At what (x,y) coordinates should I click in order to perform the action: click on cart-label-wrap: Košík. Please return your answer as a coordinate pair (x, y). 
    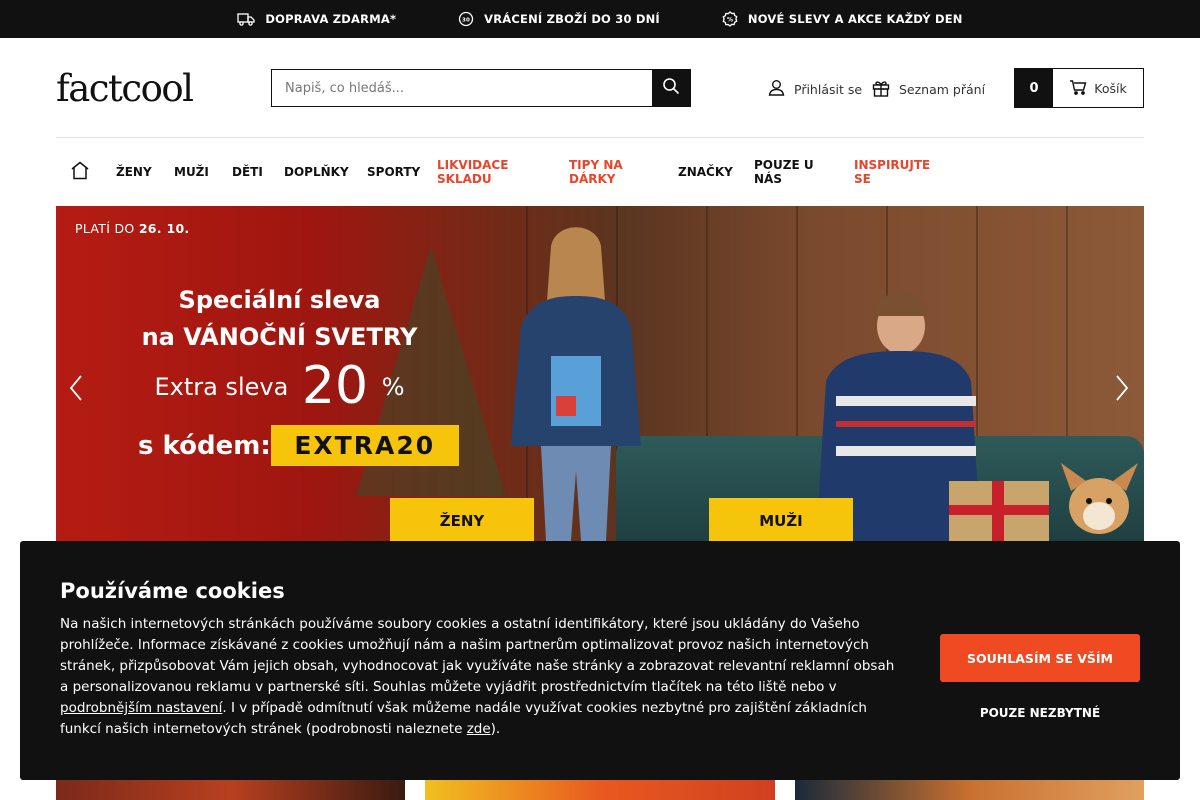
    Looking at the image, I should click on (1098, 88).